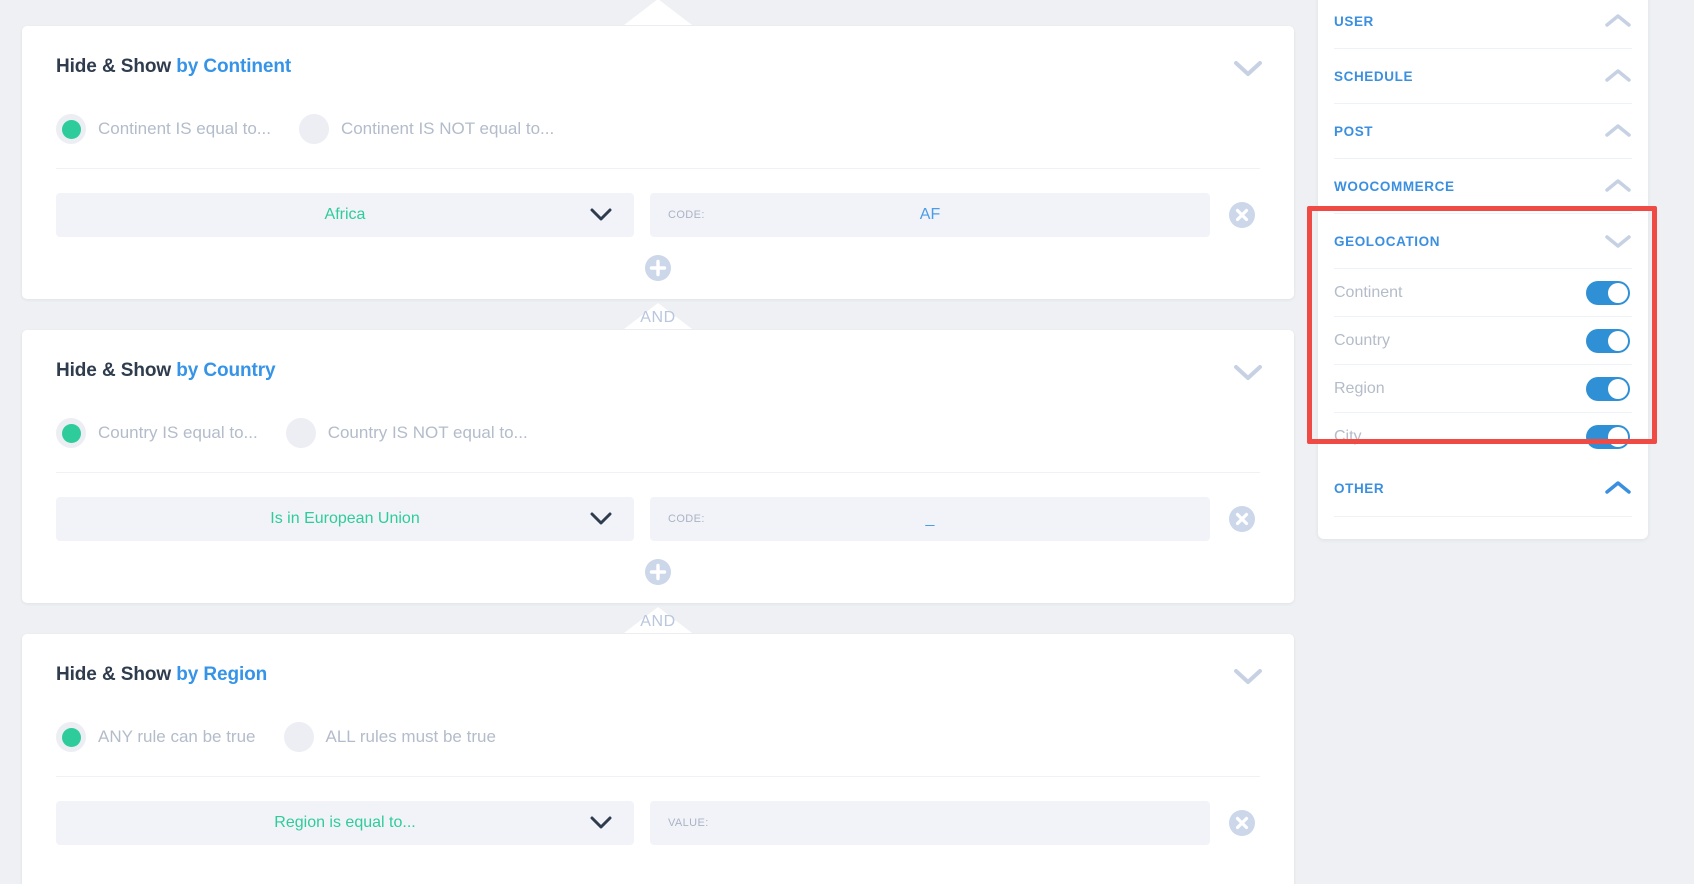  What do you see at coordinates (658, 67) in the screenshot?
I see `page-title: Hide & Show by Continent` at bounding box center [658, 67].